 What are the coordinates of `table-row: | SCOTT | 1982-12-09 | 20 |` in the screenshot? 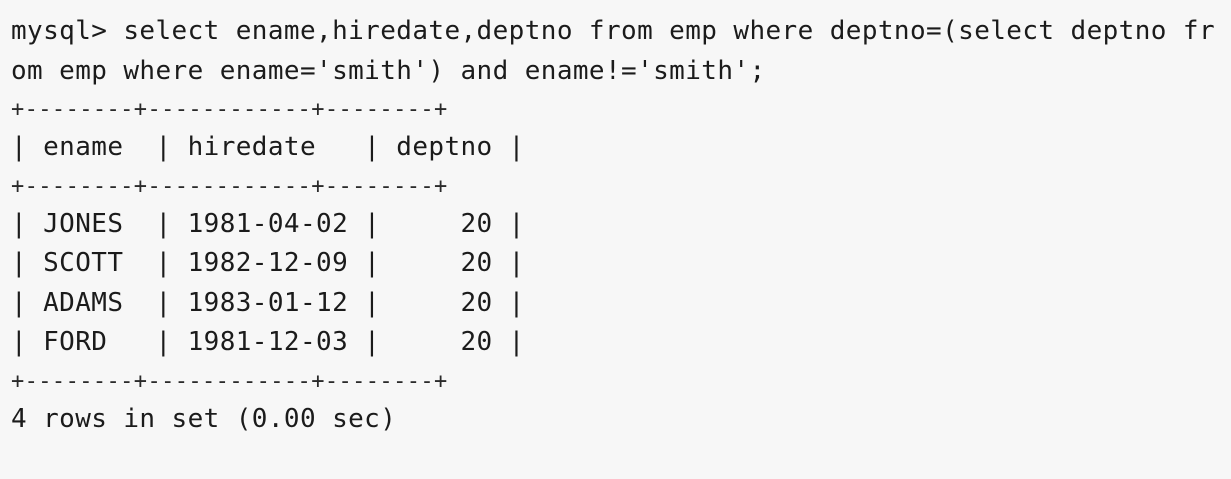 It's located at (268, 263).